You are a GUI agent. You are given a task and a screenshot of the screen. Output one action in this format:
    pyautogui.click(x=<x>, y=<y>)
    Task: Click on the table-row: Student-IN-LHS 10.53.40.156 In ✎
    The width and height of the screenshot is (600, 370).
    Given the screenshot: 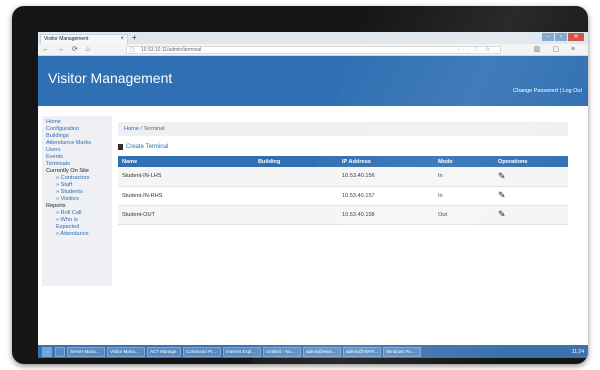 What is the action you would take?
    pyautogui.click(x=343, y=177)
    